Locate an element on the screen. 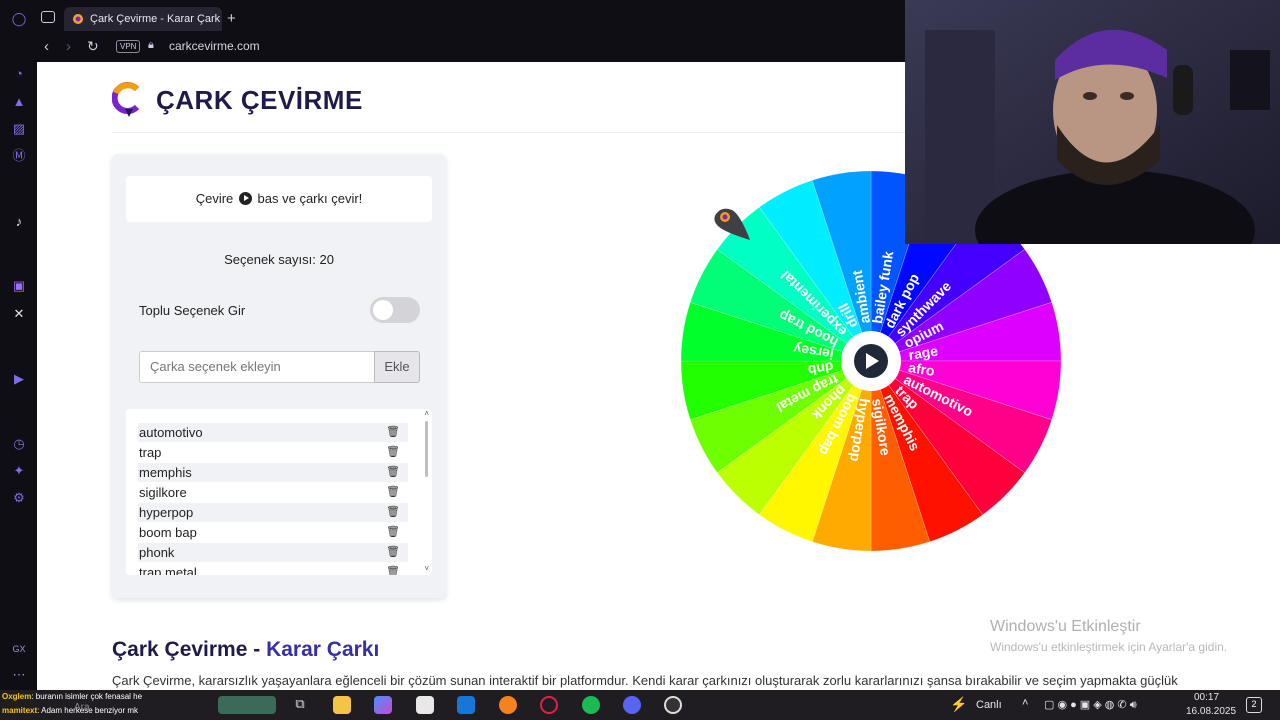  spotify-icon is located at coordinates (591, 705).